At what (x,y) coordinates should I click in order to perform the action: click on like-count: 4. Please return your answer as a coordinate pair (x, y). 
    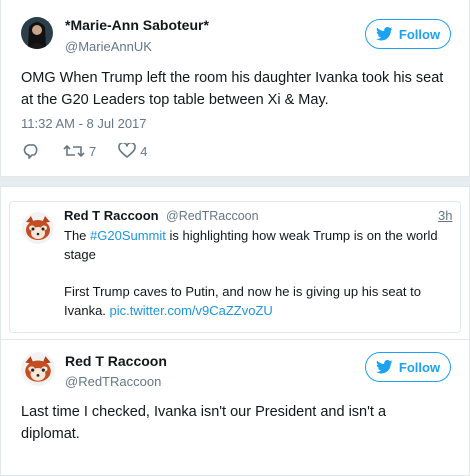
    Looking at the image, I should click on (144, 151).